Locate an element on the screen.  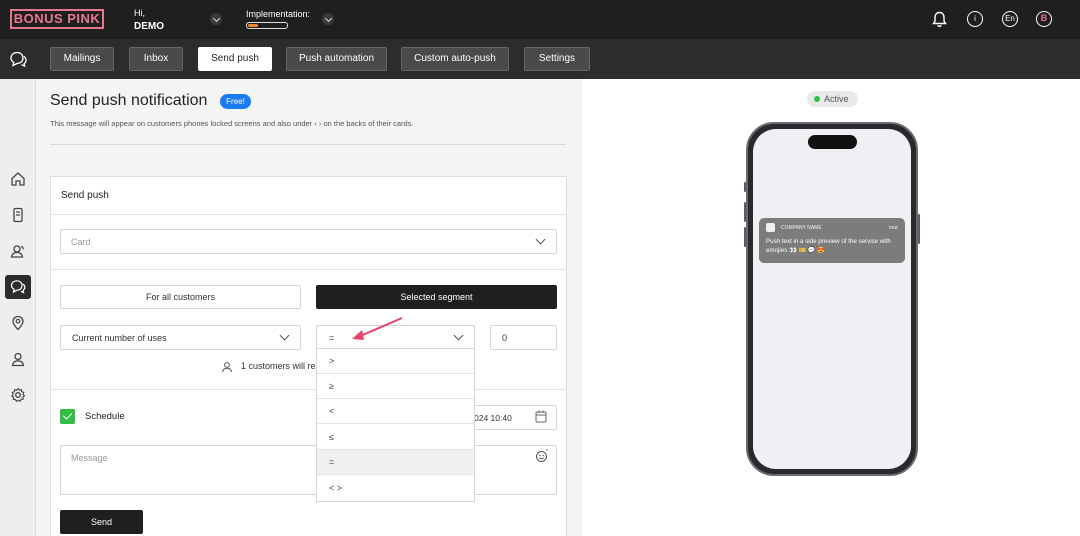
operator-option-label: < is located at coordinates (332, 411).